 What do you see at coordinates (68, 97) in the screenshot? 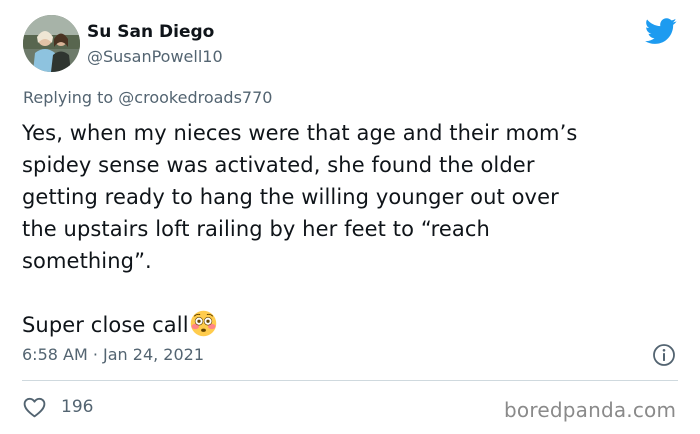
I see `replying-to-prefix: Replying to` at bounding box center [68, 97].